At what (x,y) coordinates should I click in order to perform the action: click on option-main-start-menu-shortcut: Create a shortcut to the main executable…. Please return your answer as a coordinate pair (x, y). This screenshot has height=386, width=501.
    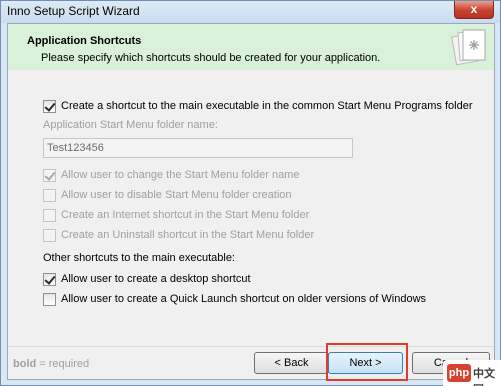
    Looking at the image, I should click on (257, 106).